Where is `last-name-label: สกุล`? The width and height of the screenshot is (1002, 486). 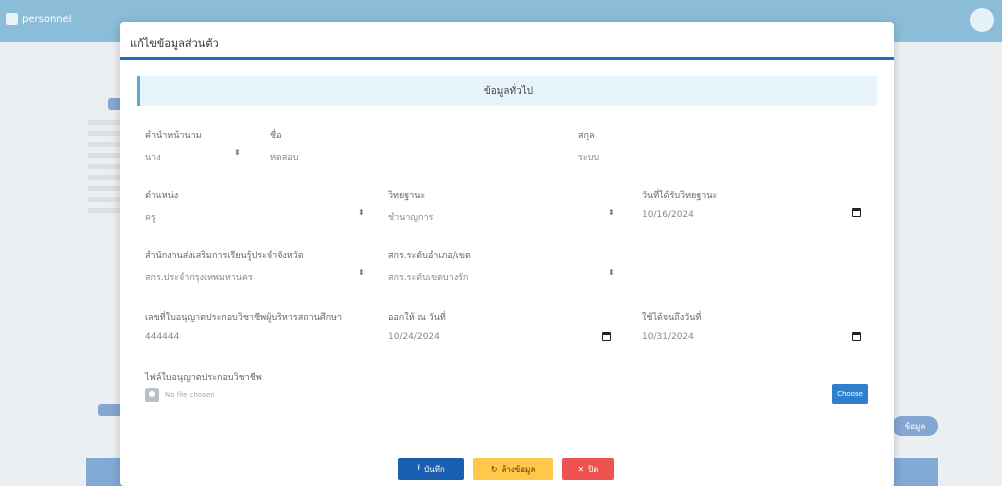
last-name-label: สกุล is located at coordinates (586, 136).